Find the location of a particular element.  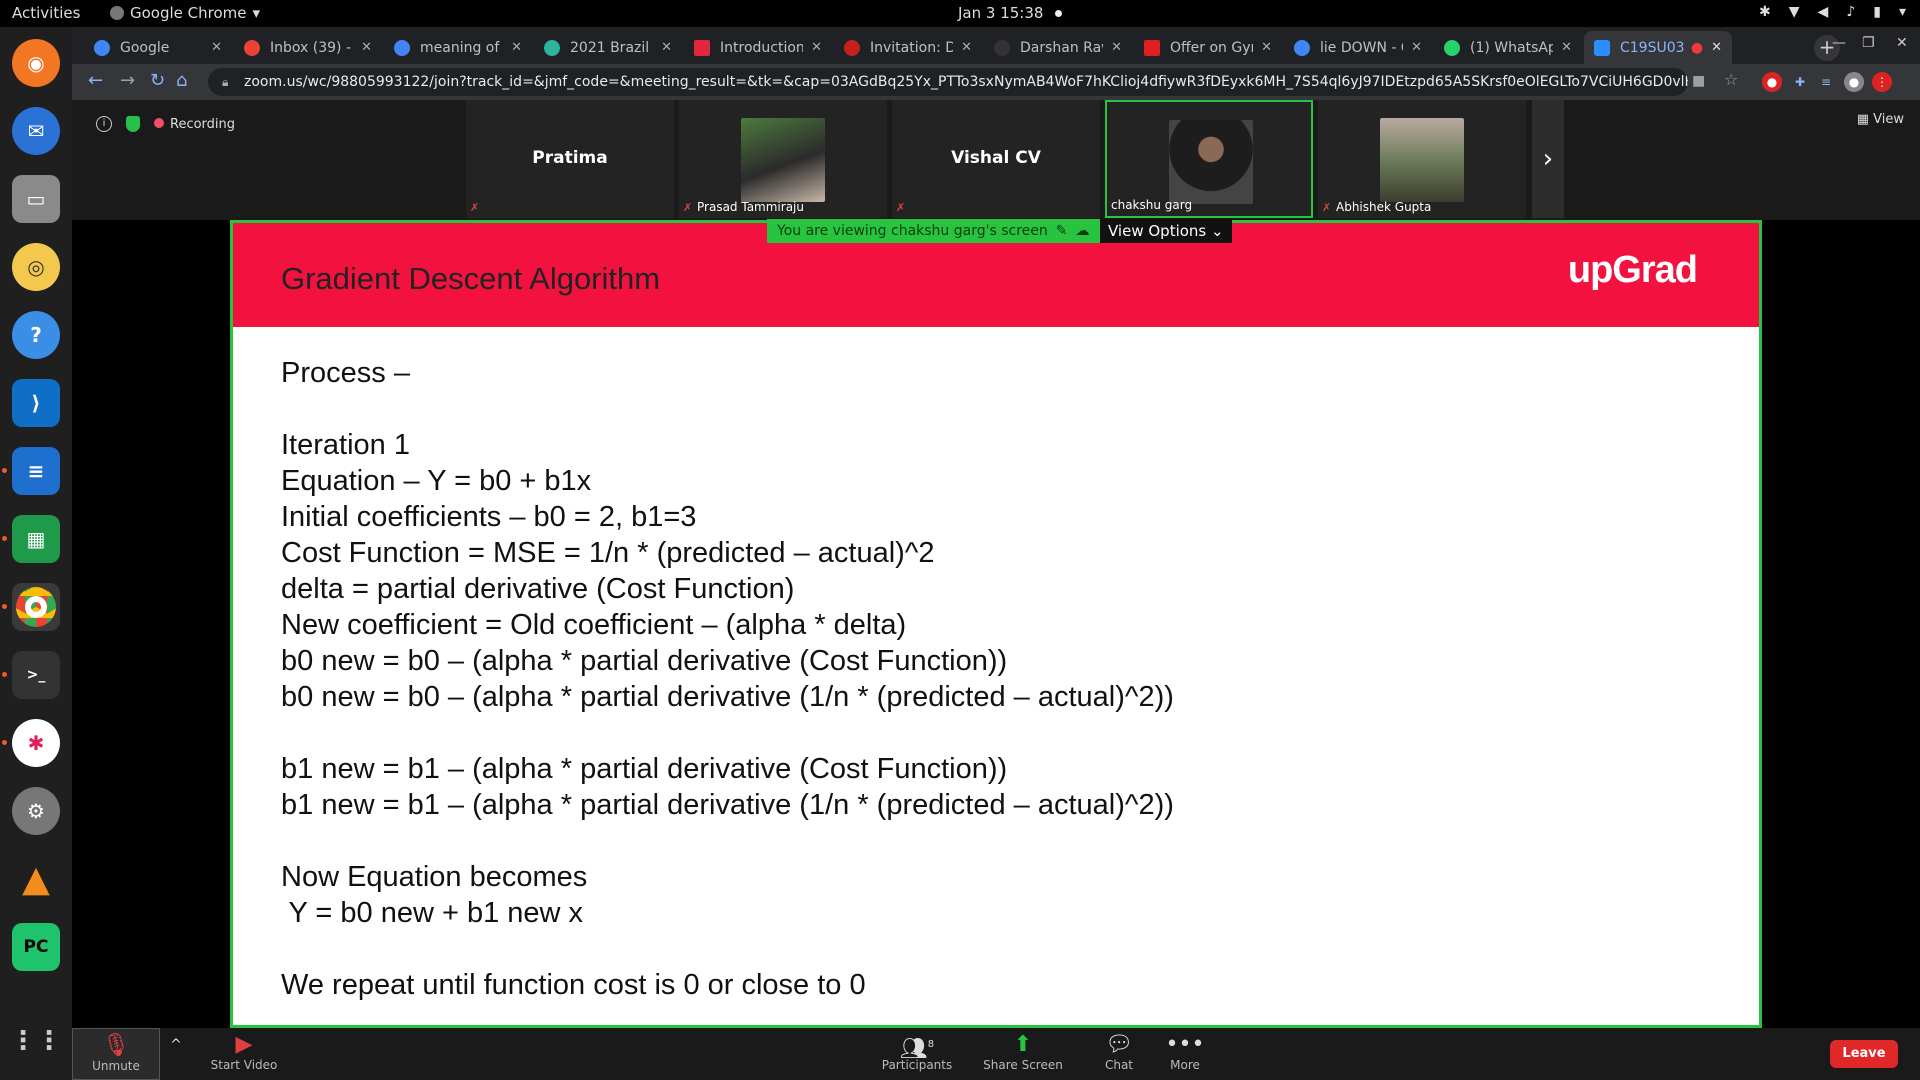

tab-gmail-inbox: Inbox (39) - p ✕ is located at coordinates (308, 47).